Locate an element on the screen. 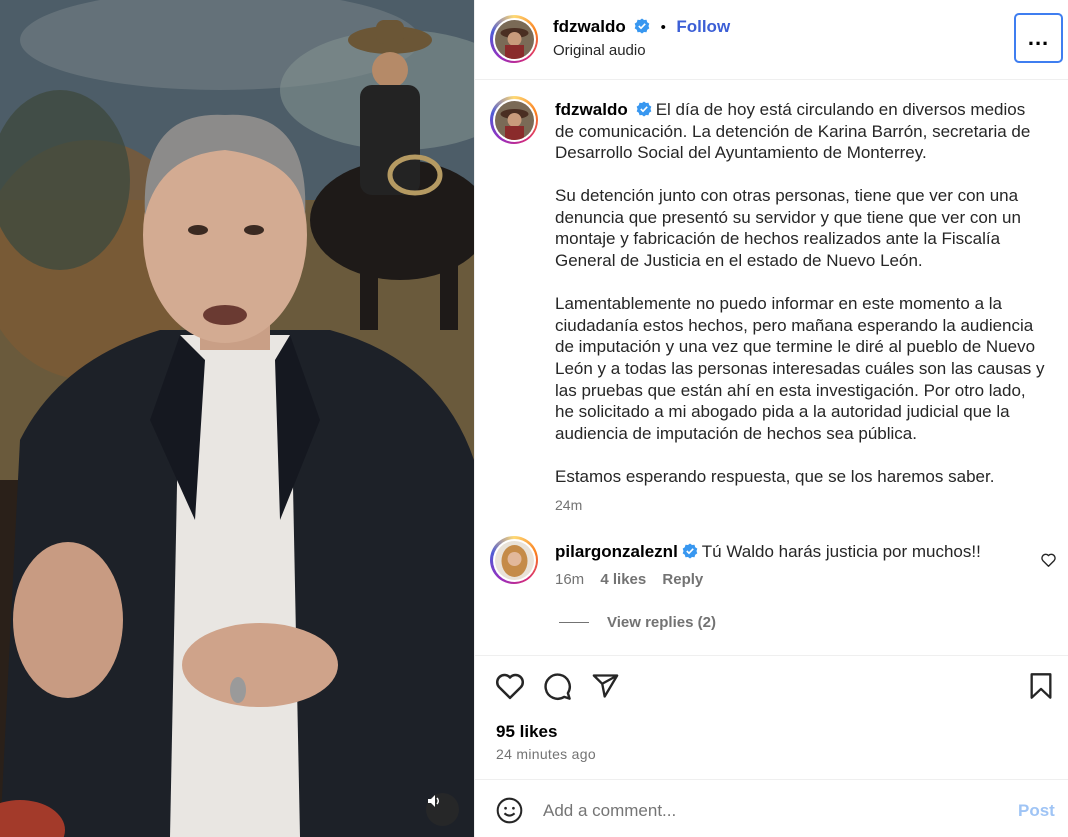 Image resolution: width=1068 pixels, height=837 pixels. caption-timestamp: 24m is located at coordinates (800, 506).